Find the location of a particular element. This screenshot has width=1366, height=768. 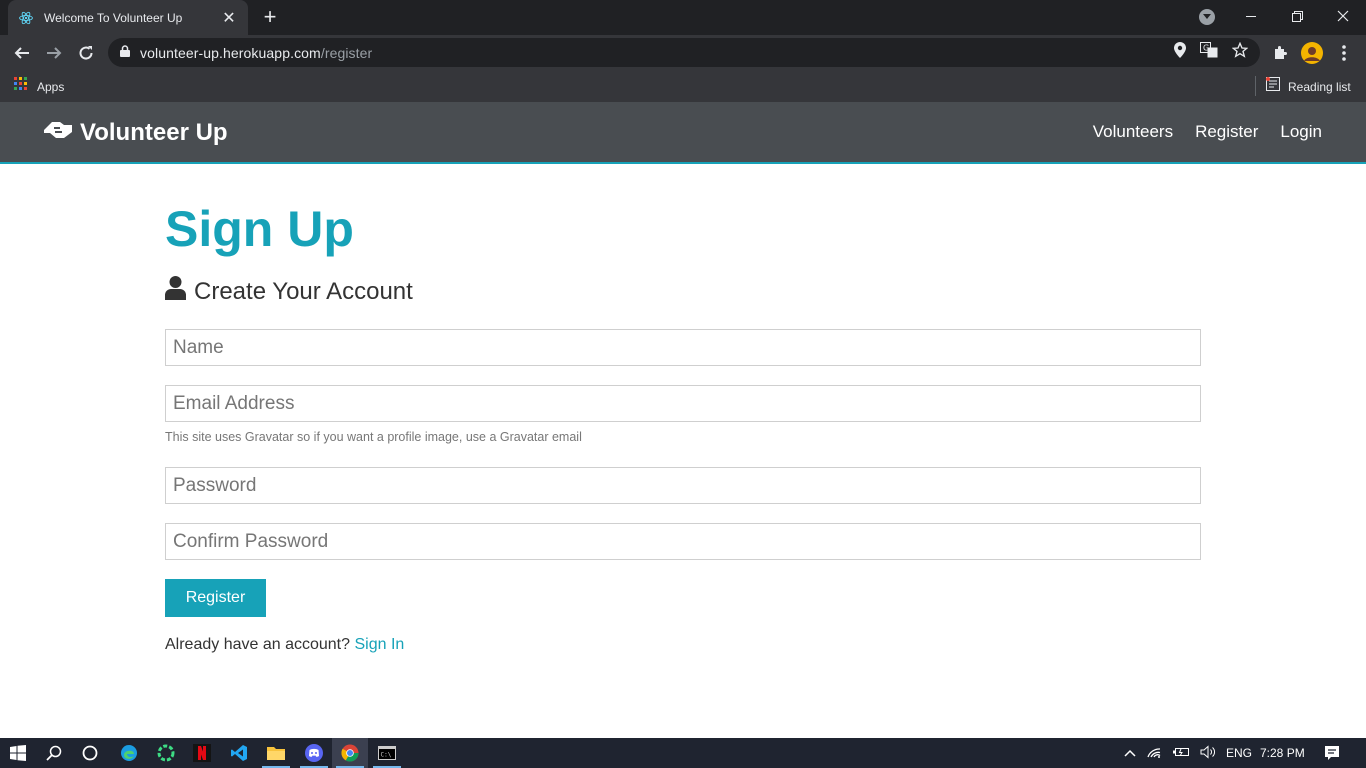

tab-title: Welcome To Volunteer Up is located at coordinates (113, 17).